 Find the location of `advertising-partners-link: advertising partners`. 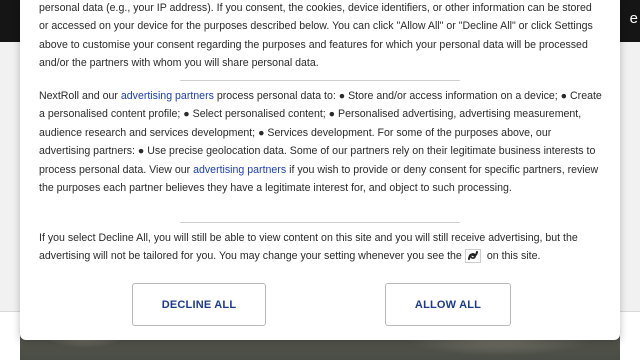

advertising-partners-link: advertising partners is located at coordinates (167, 96).